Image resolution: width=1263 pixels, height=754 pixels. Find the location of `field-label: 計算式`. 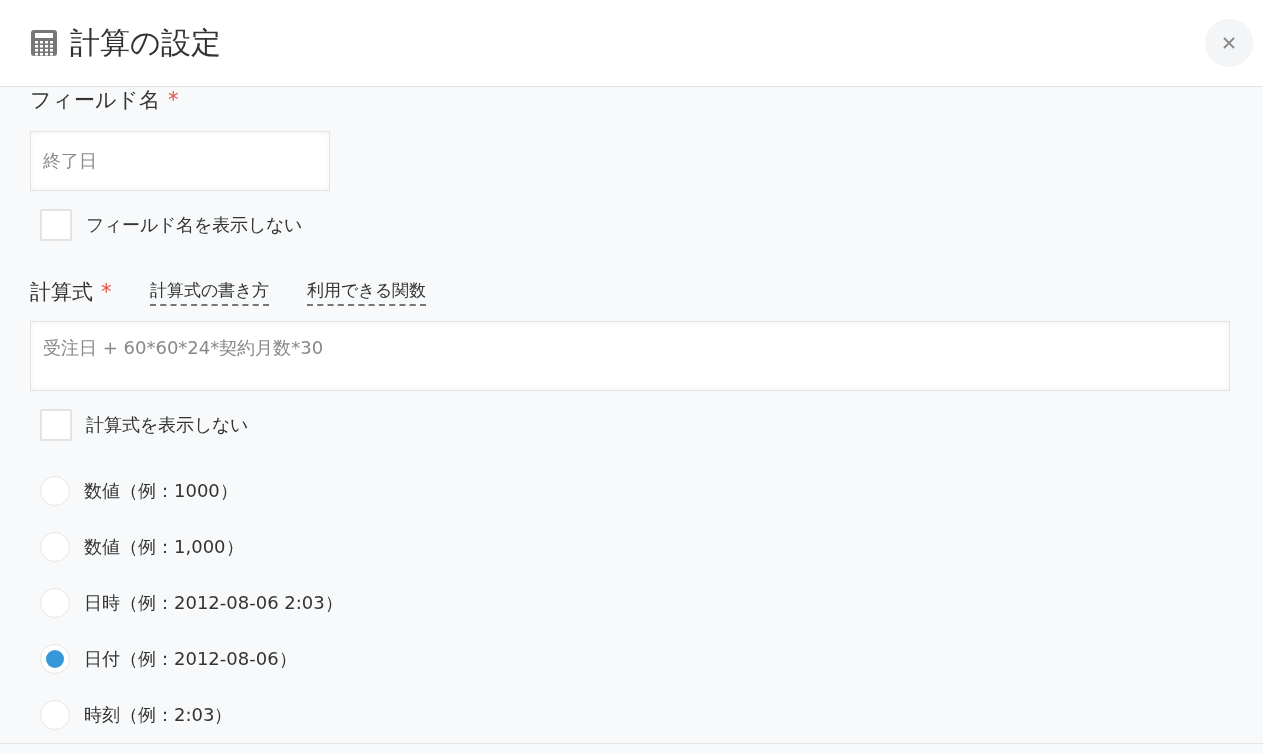

field-label: 計算式 is located at coordinates (61, 292).